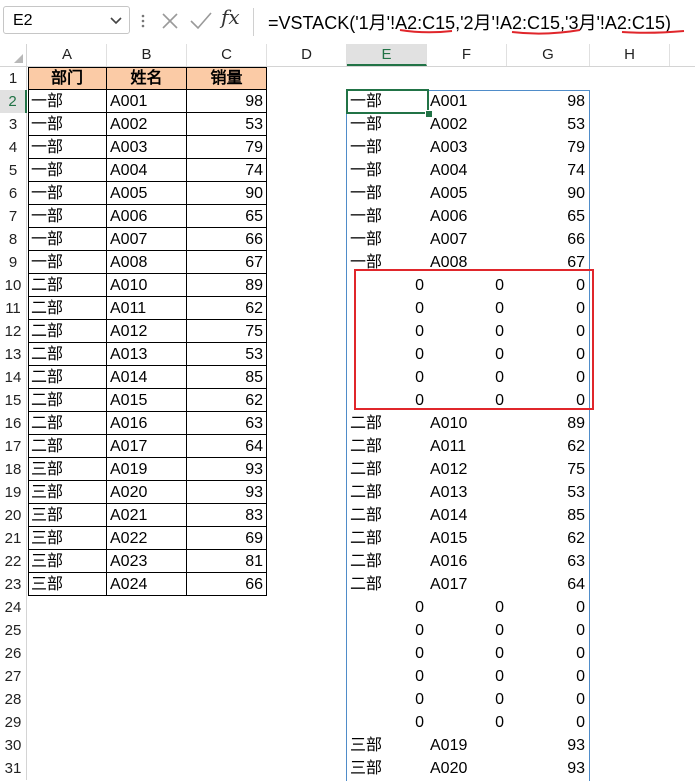 Image resolution: width=695 pixels, height=781 pixels. What do you see at coordinates (307, 55) in the screenshot?
I see `column-header-d: D` at bounding box center [307, 55].